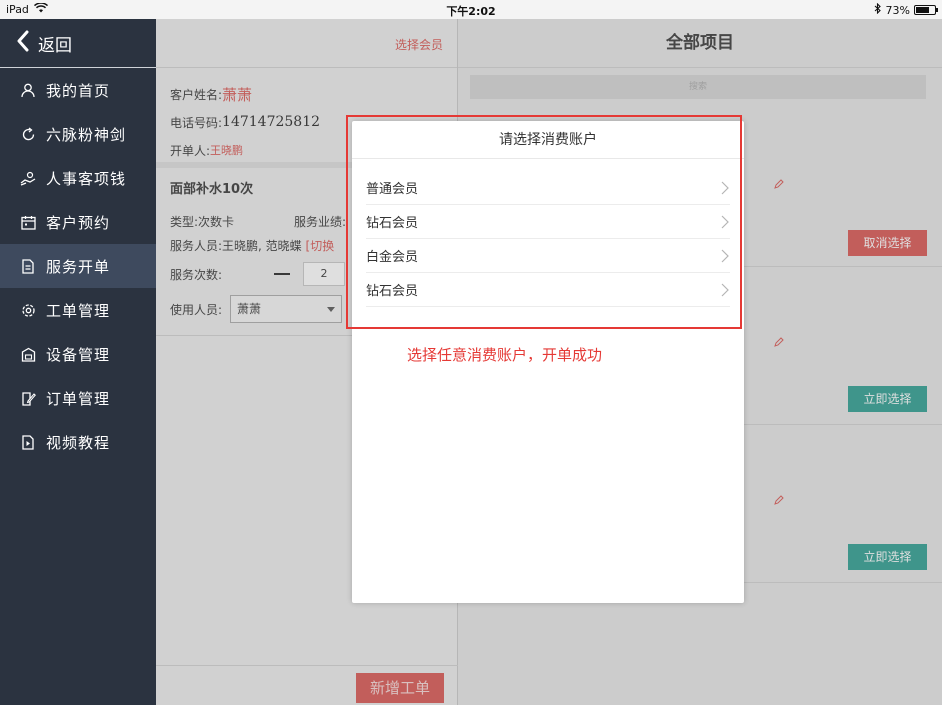 The image size is (942, 705). I want to click on sidebar-item-label: 服务开单, so click(78, 266).